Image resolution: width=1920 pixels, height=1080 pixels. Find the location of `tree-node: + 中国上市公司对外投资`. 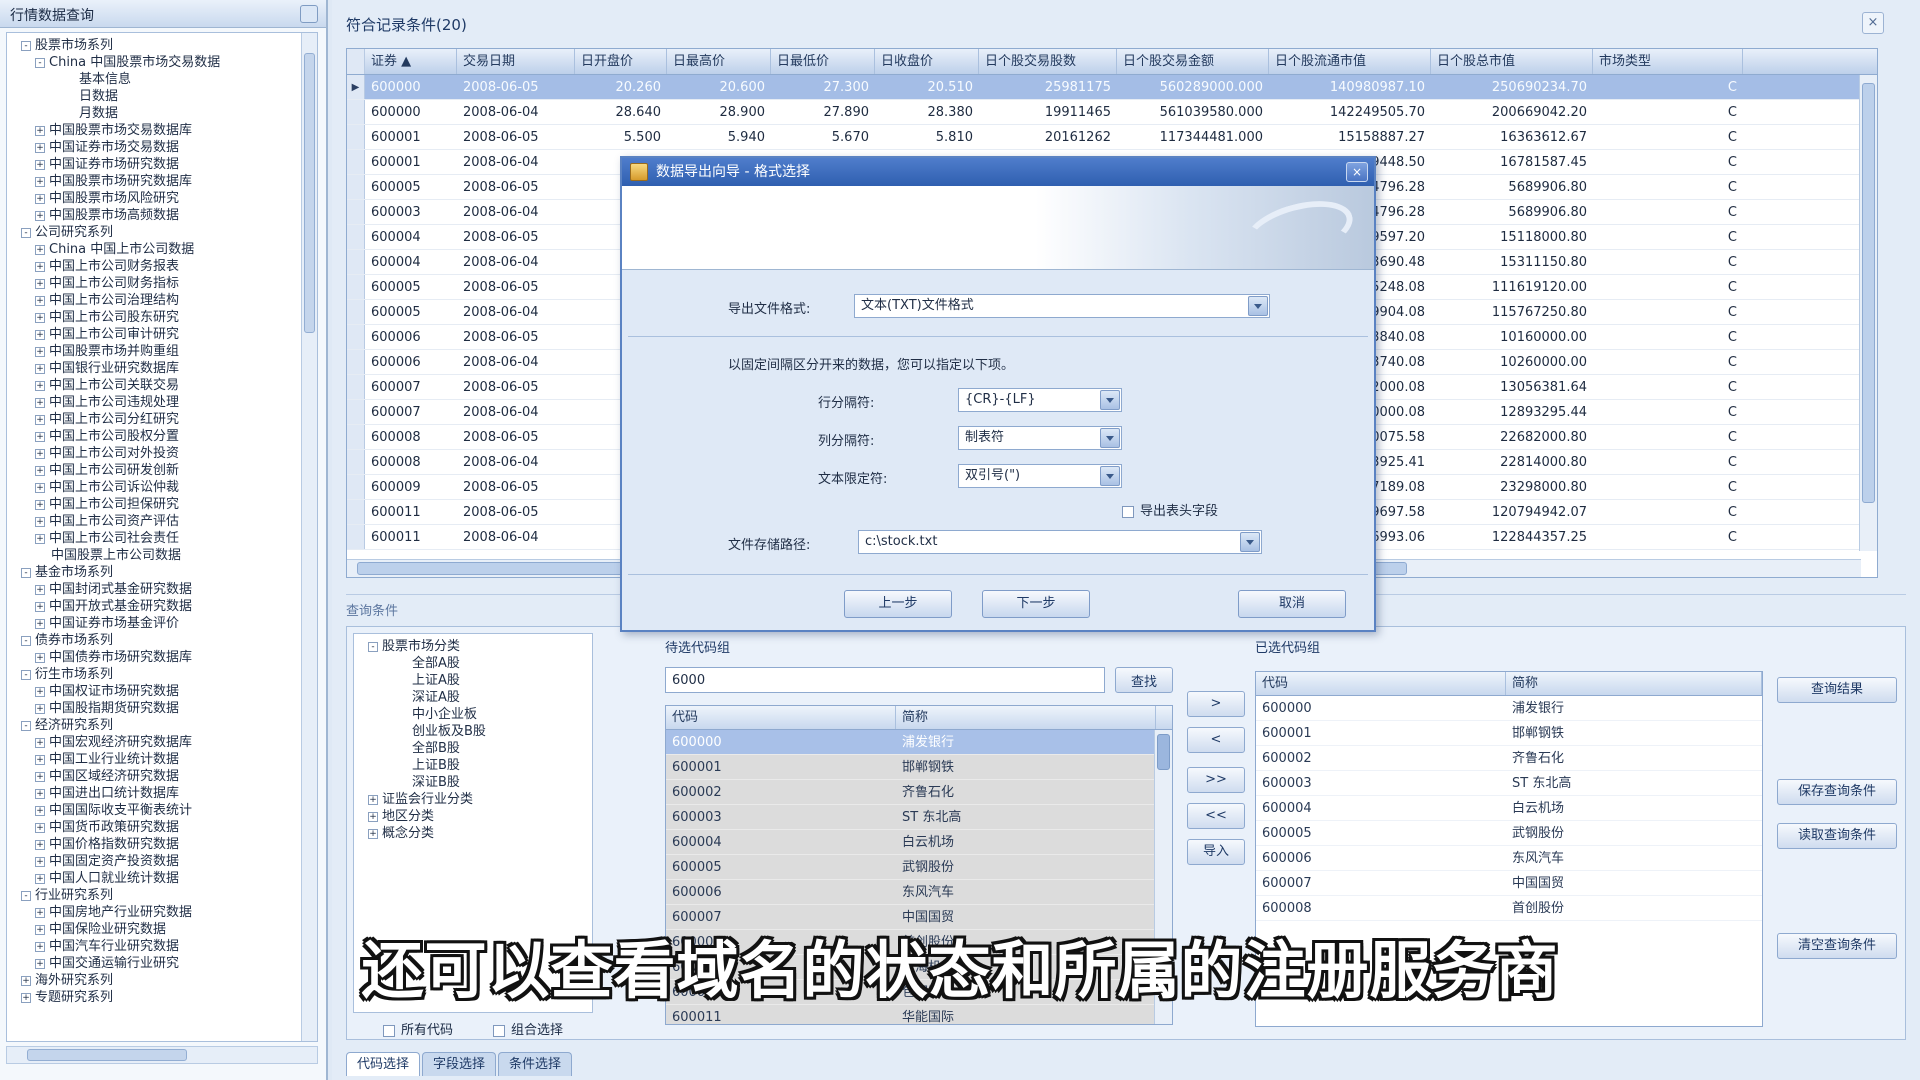

tree-node: + 中国上市公司对外投资 is located at coordinates (162, 453).